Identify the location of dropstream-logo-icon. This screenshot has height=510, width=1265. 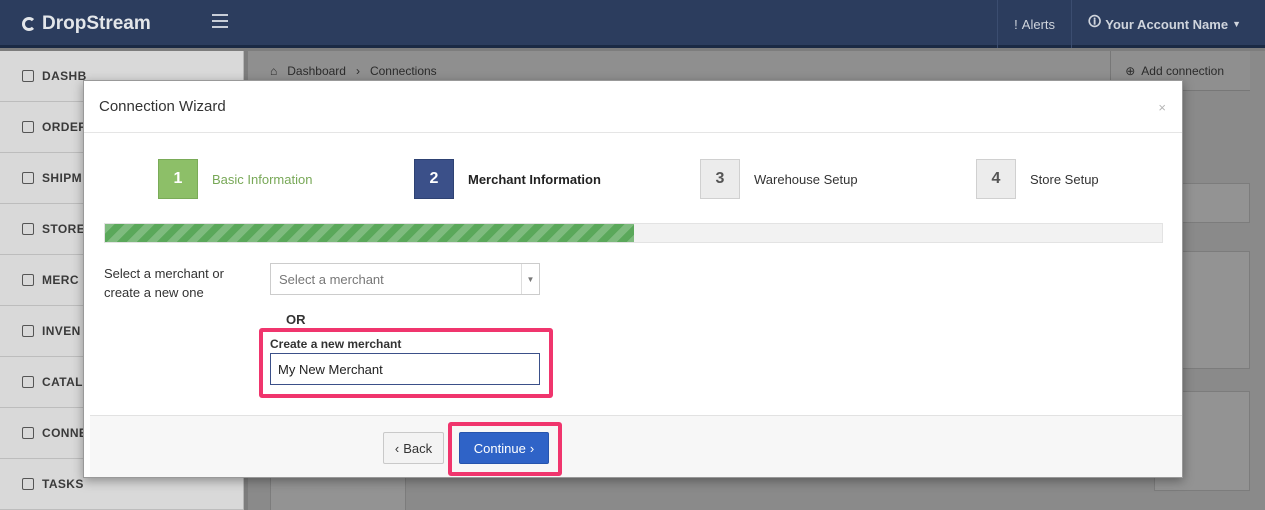
(29, 24).